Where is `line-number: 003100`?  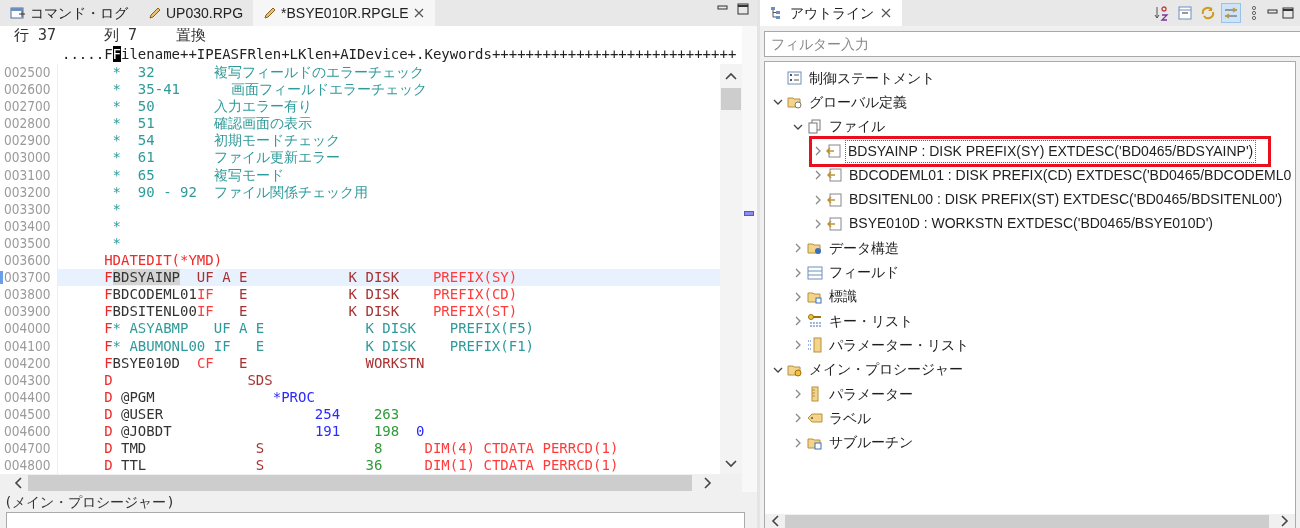
line-number: 003100 is located at coordinates (29, 175).